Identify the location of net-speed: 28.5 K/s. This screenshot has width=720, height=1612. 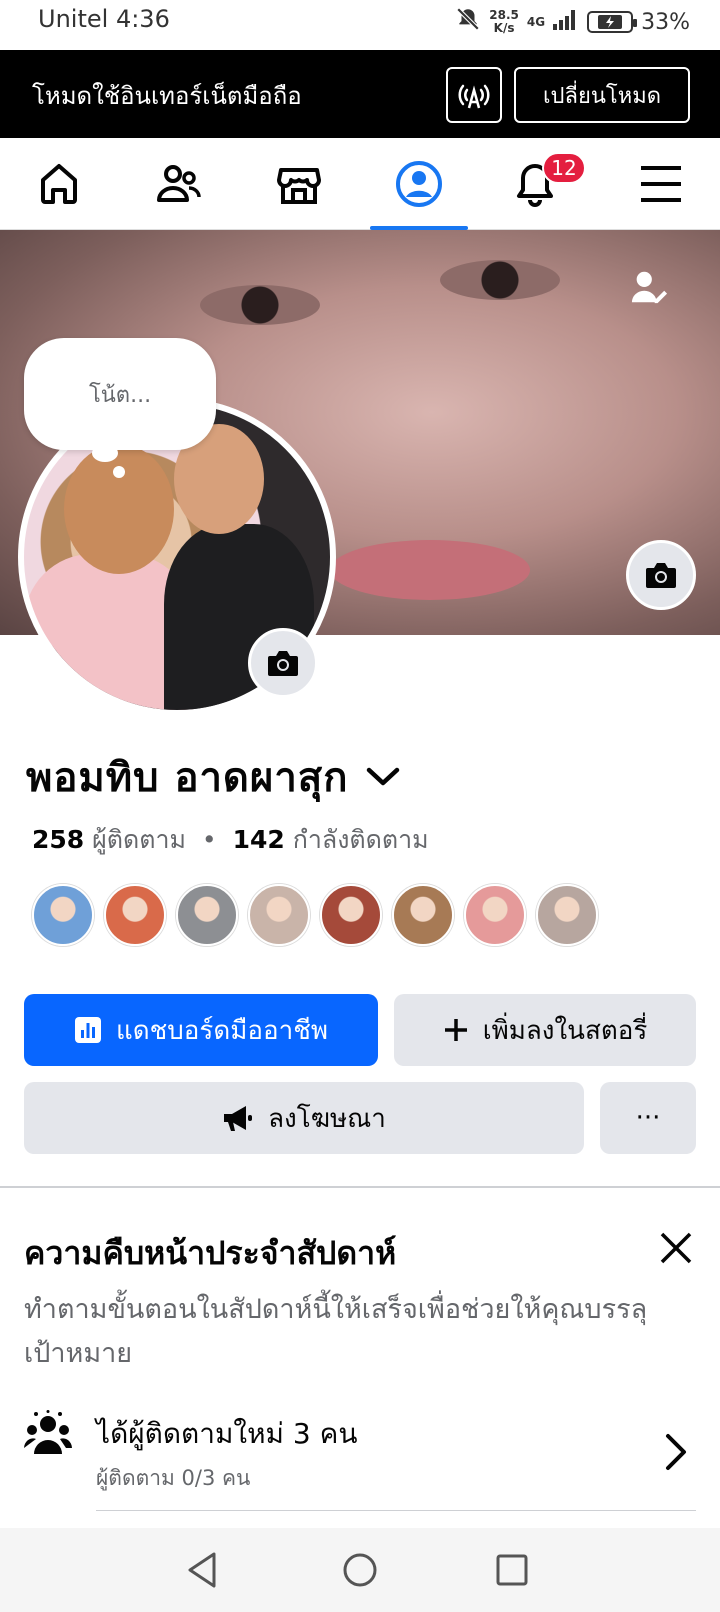
(504, 21).